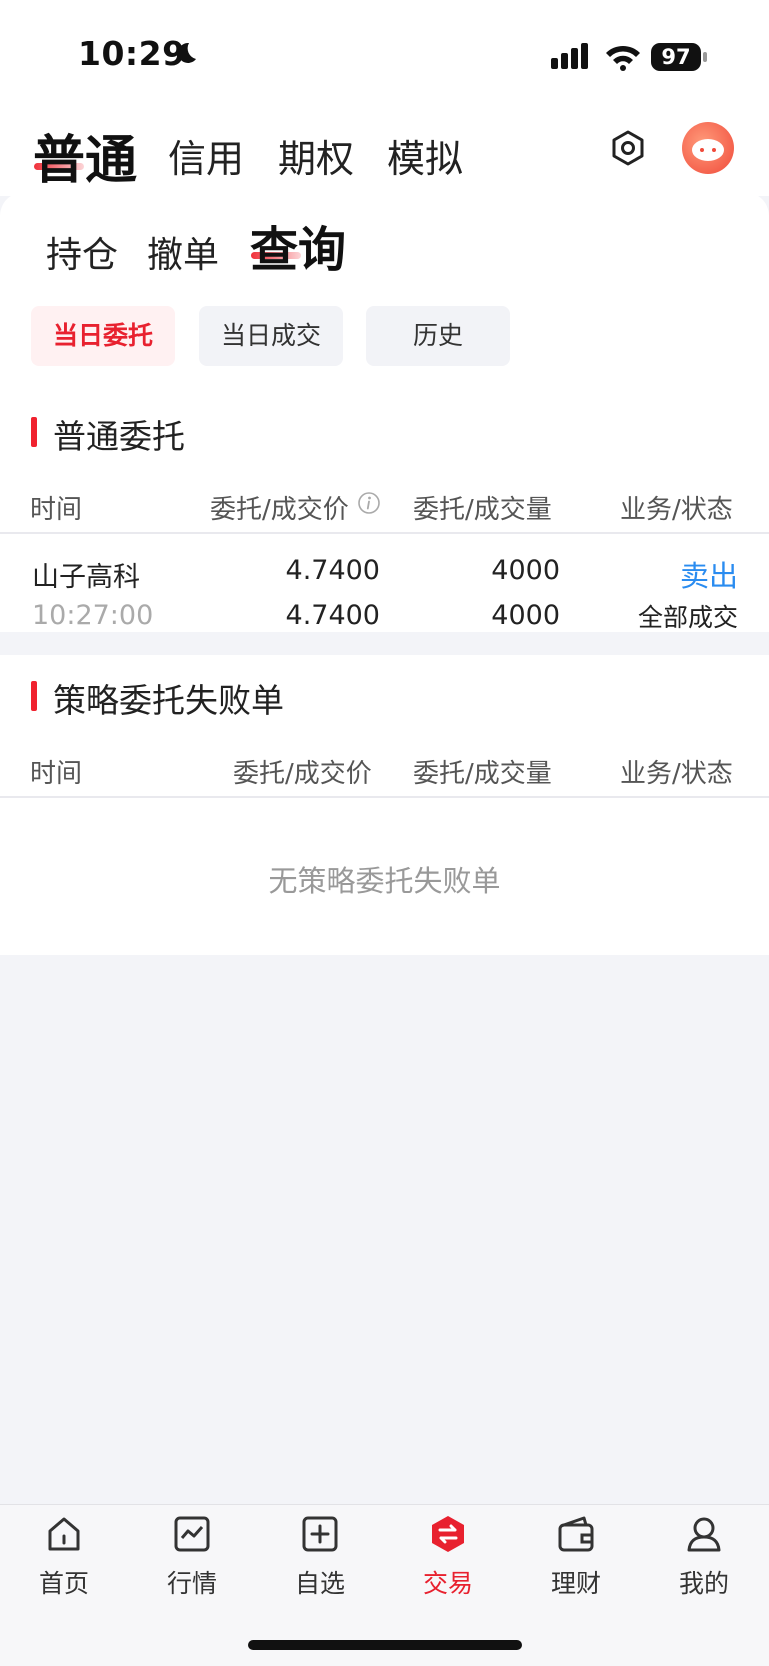 The image size is (769, 1666). Describe the element at coordinates (704, 1534) in the screenshot. I see `user-icon` at that location.